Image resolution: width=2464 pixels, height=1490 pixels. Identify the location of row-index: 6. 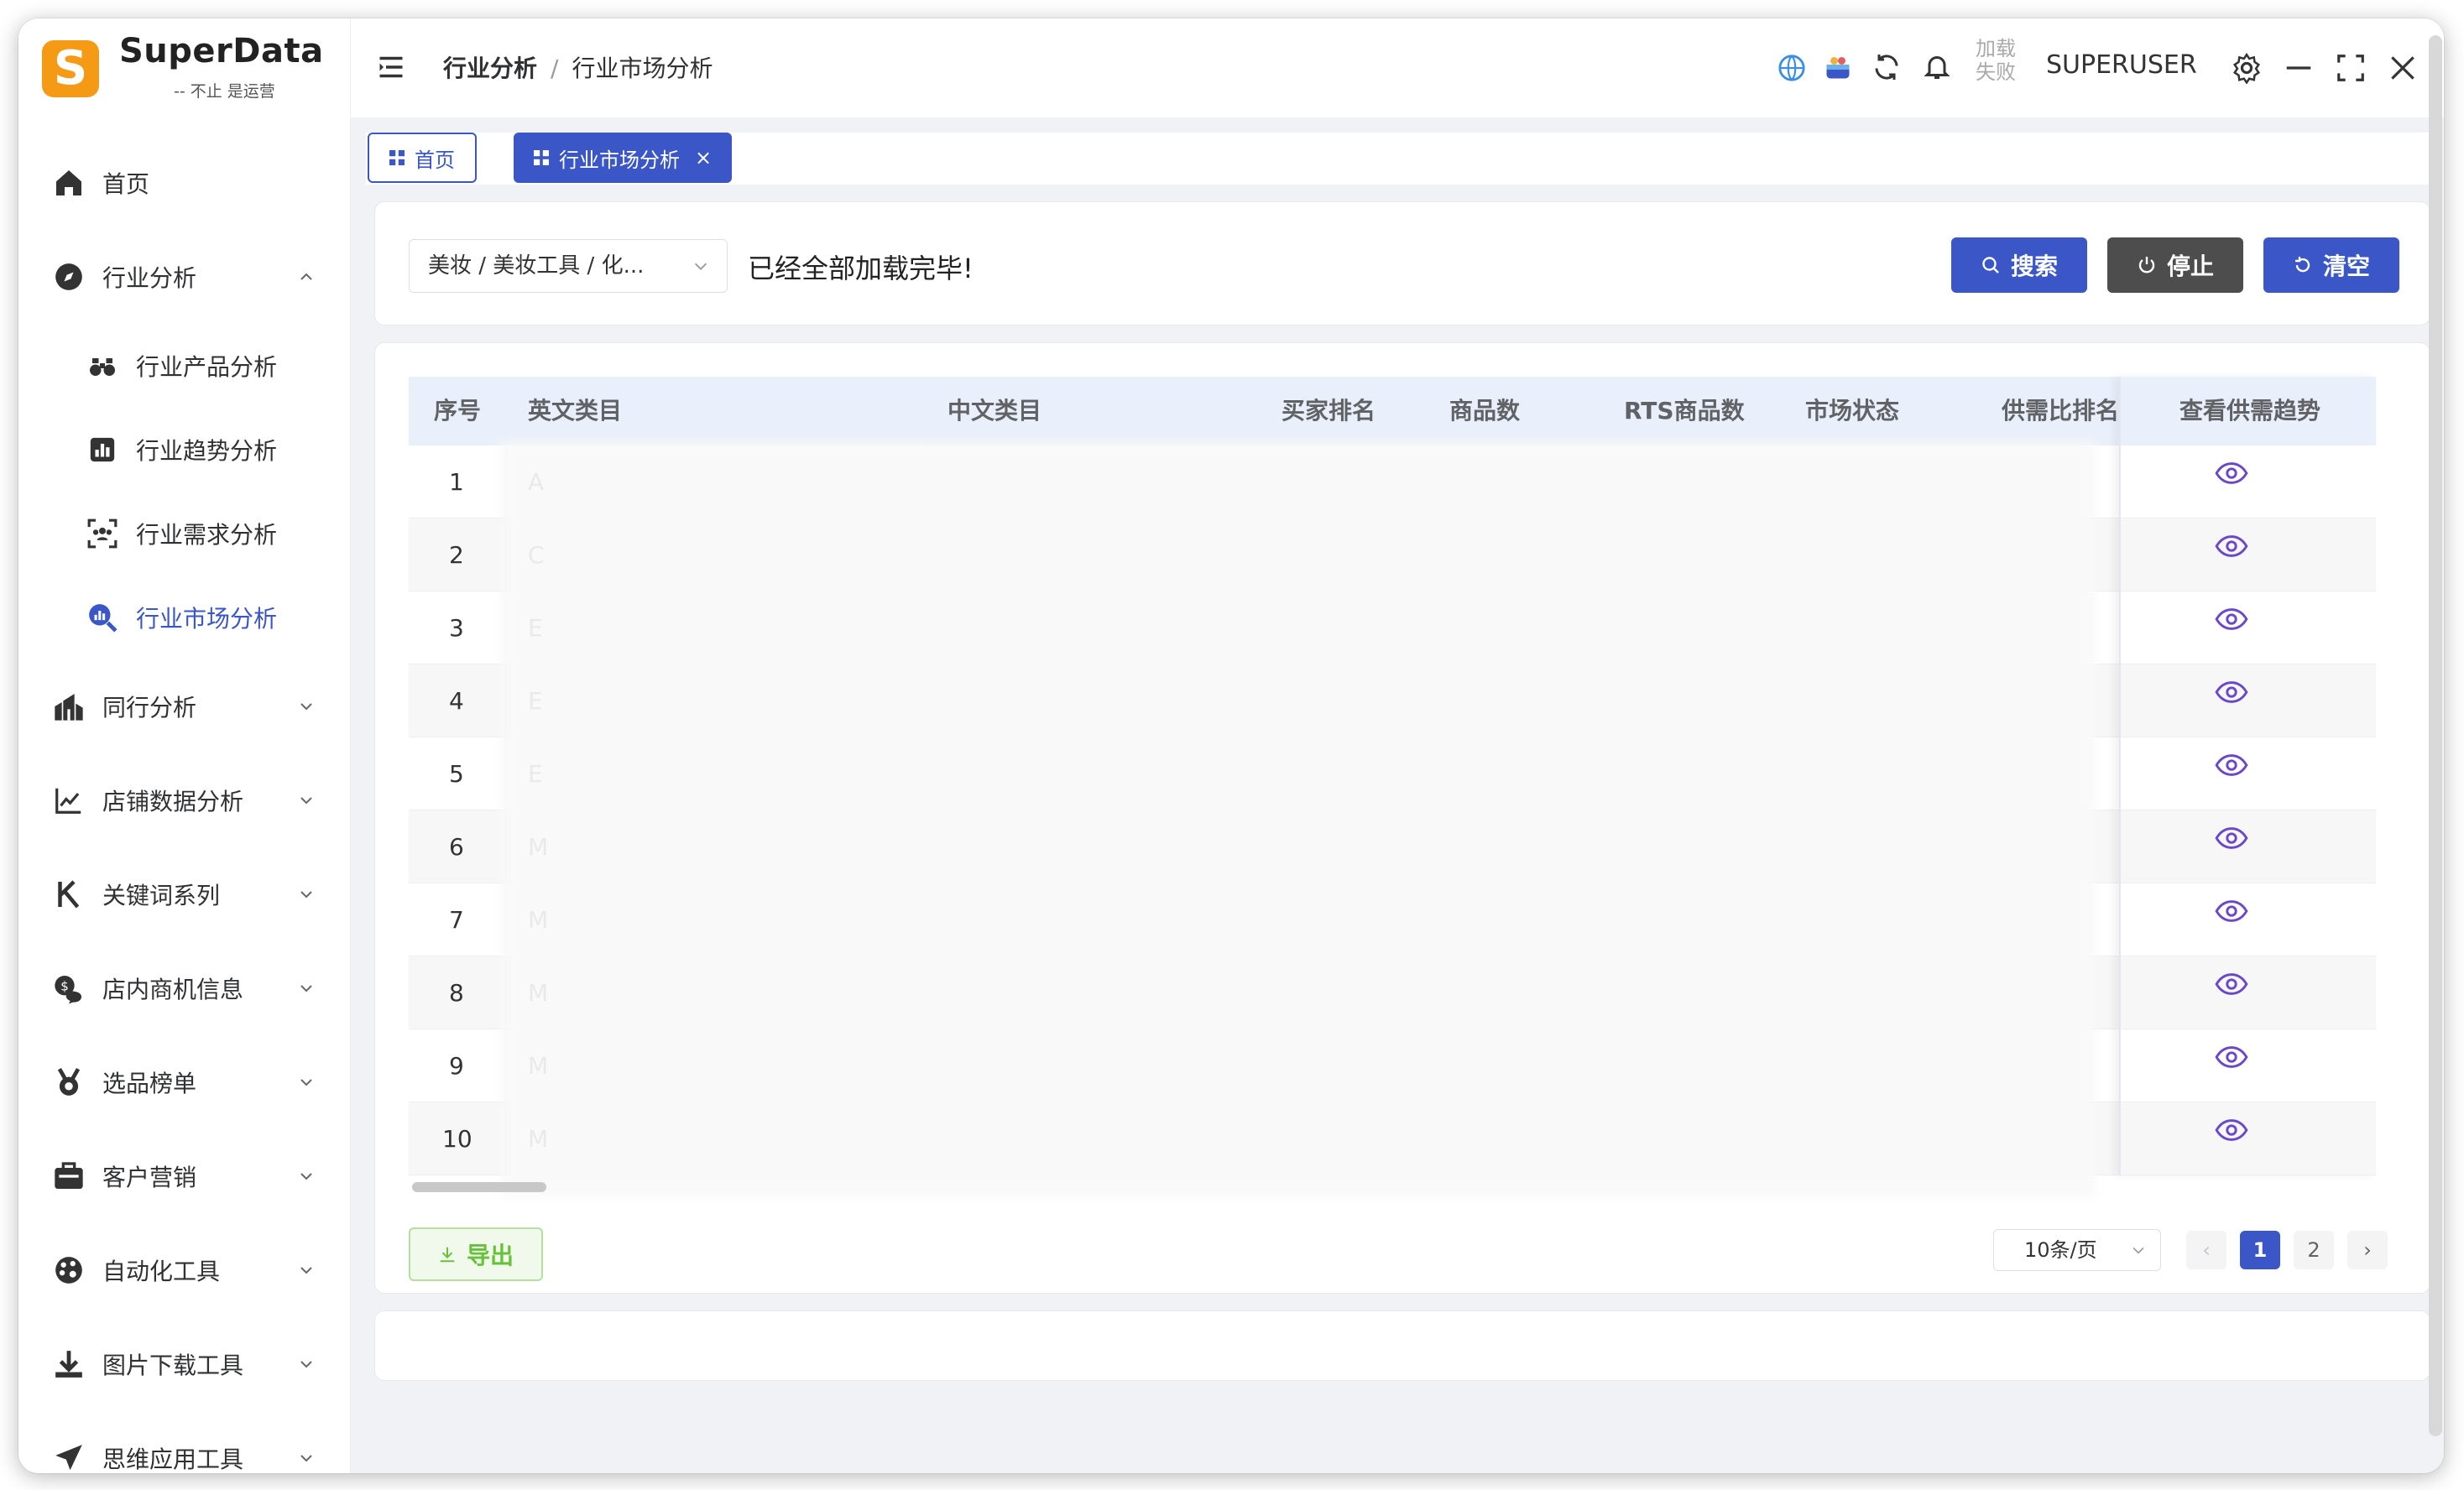
(456, 847).